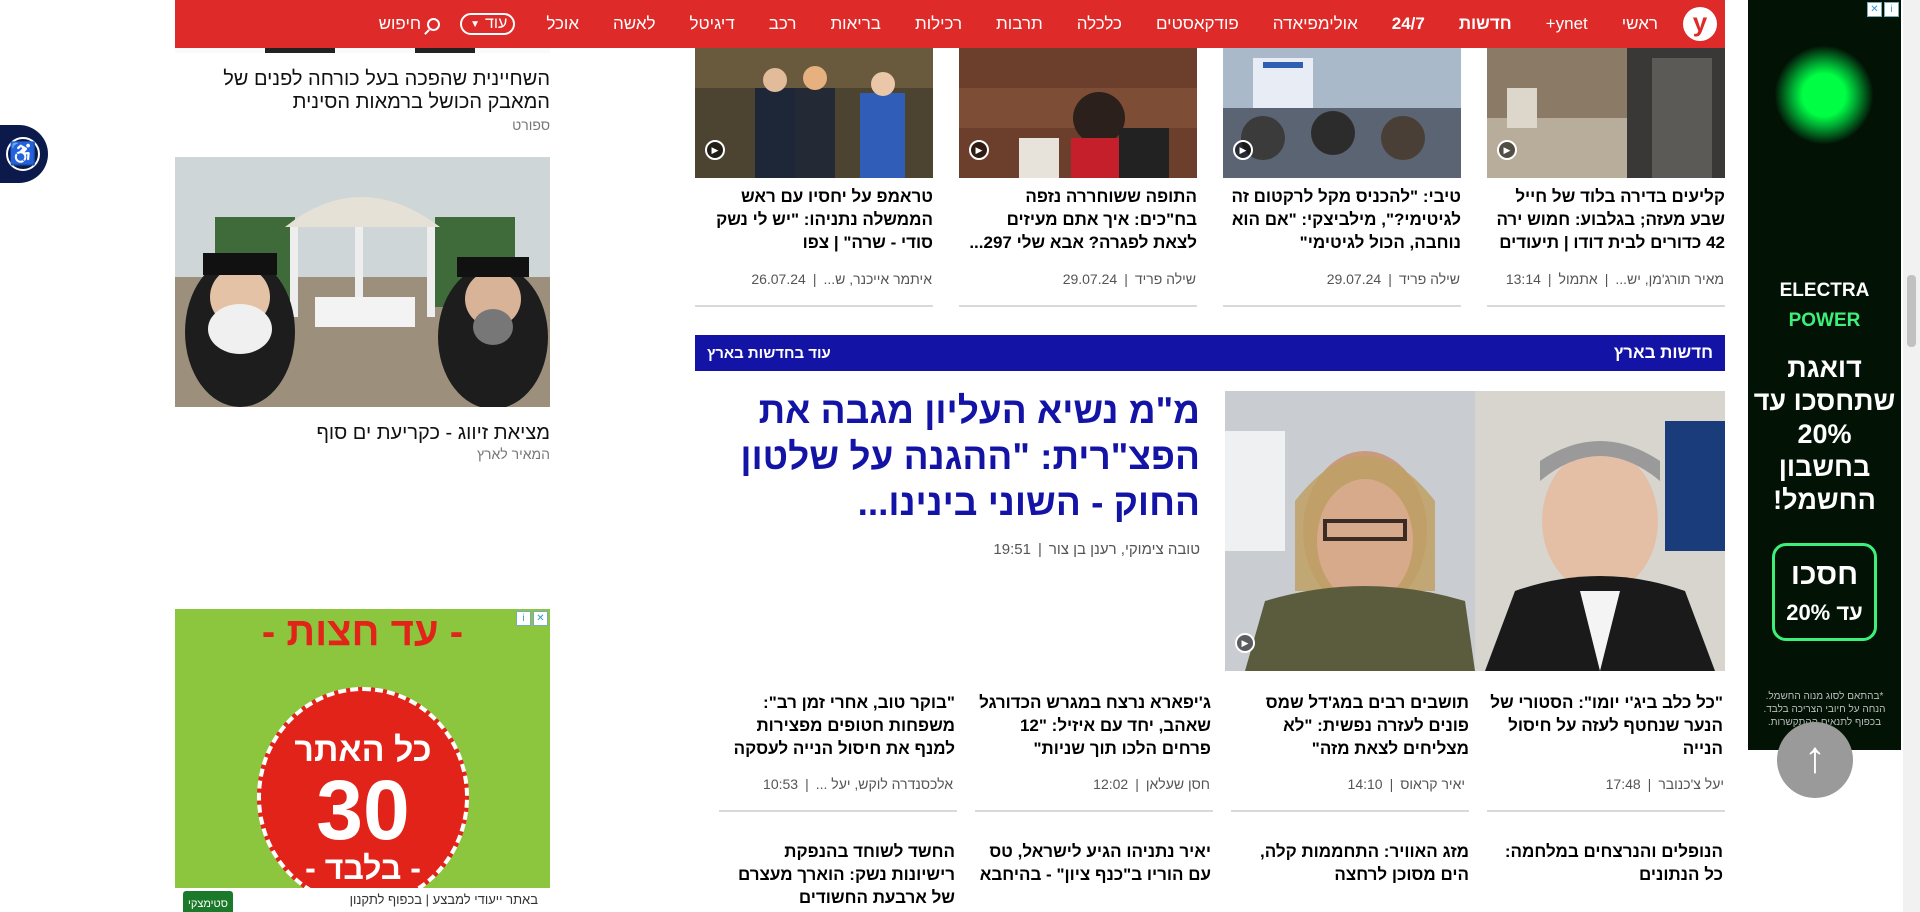  I want to click on news-item-meta-4: אלכסנדרה לוקש, יעל ...|10:53, so click(858, 784).